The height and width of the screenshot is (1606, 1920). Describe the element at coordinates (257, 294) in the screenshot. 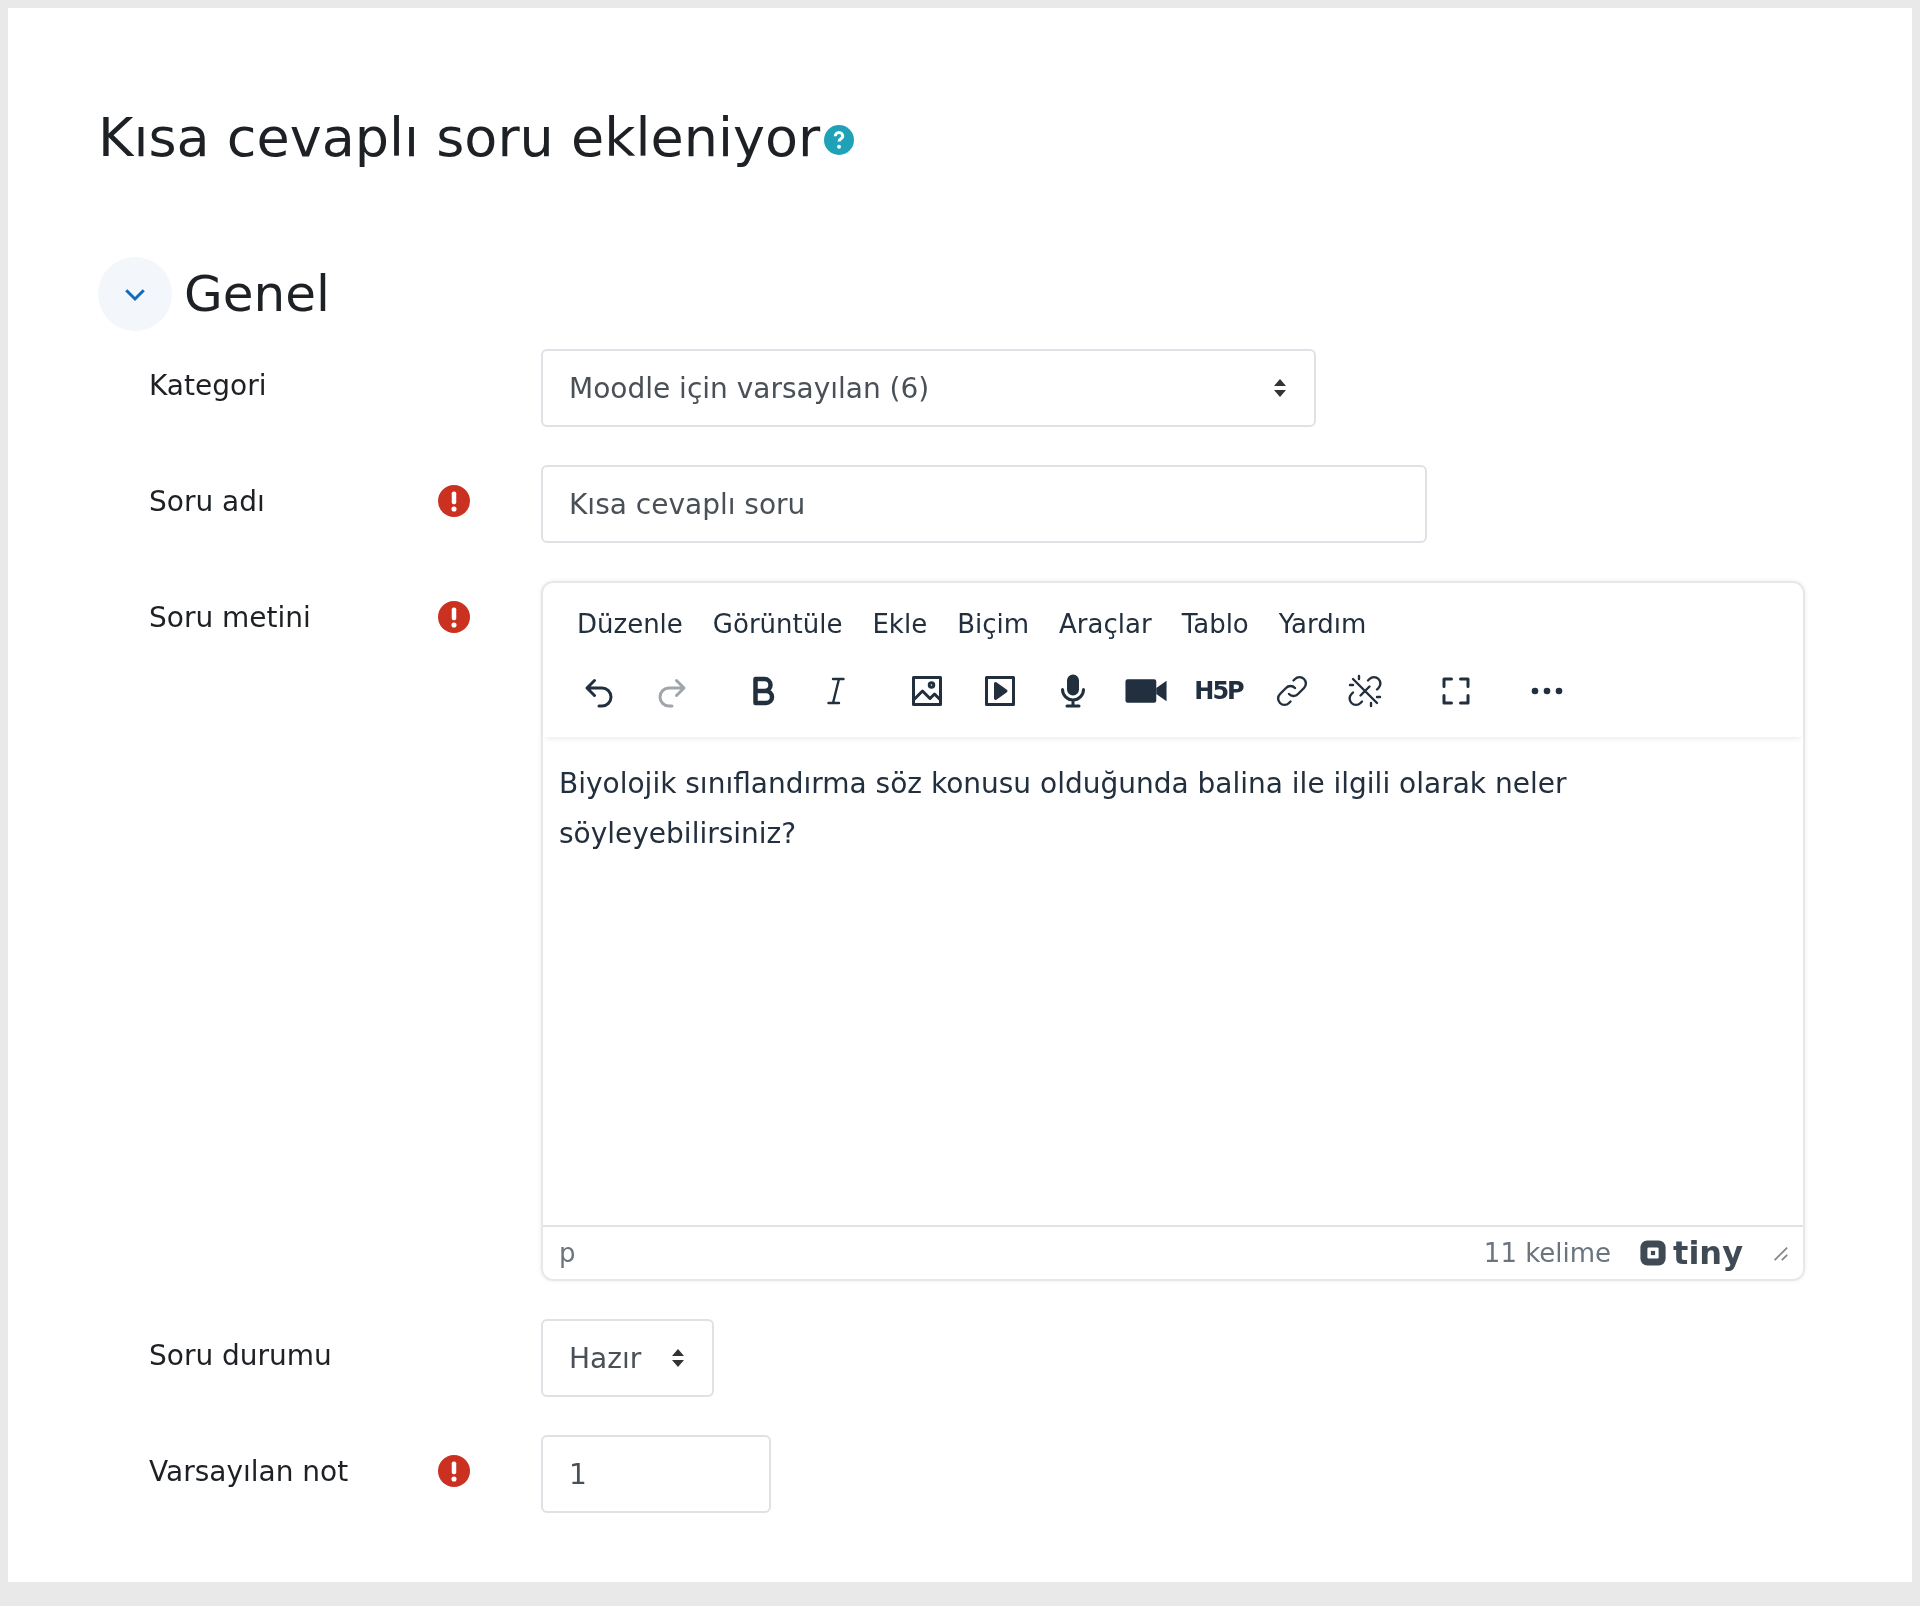

I see `section-title: Genel` at that location.